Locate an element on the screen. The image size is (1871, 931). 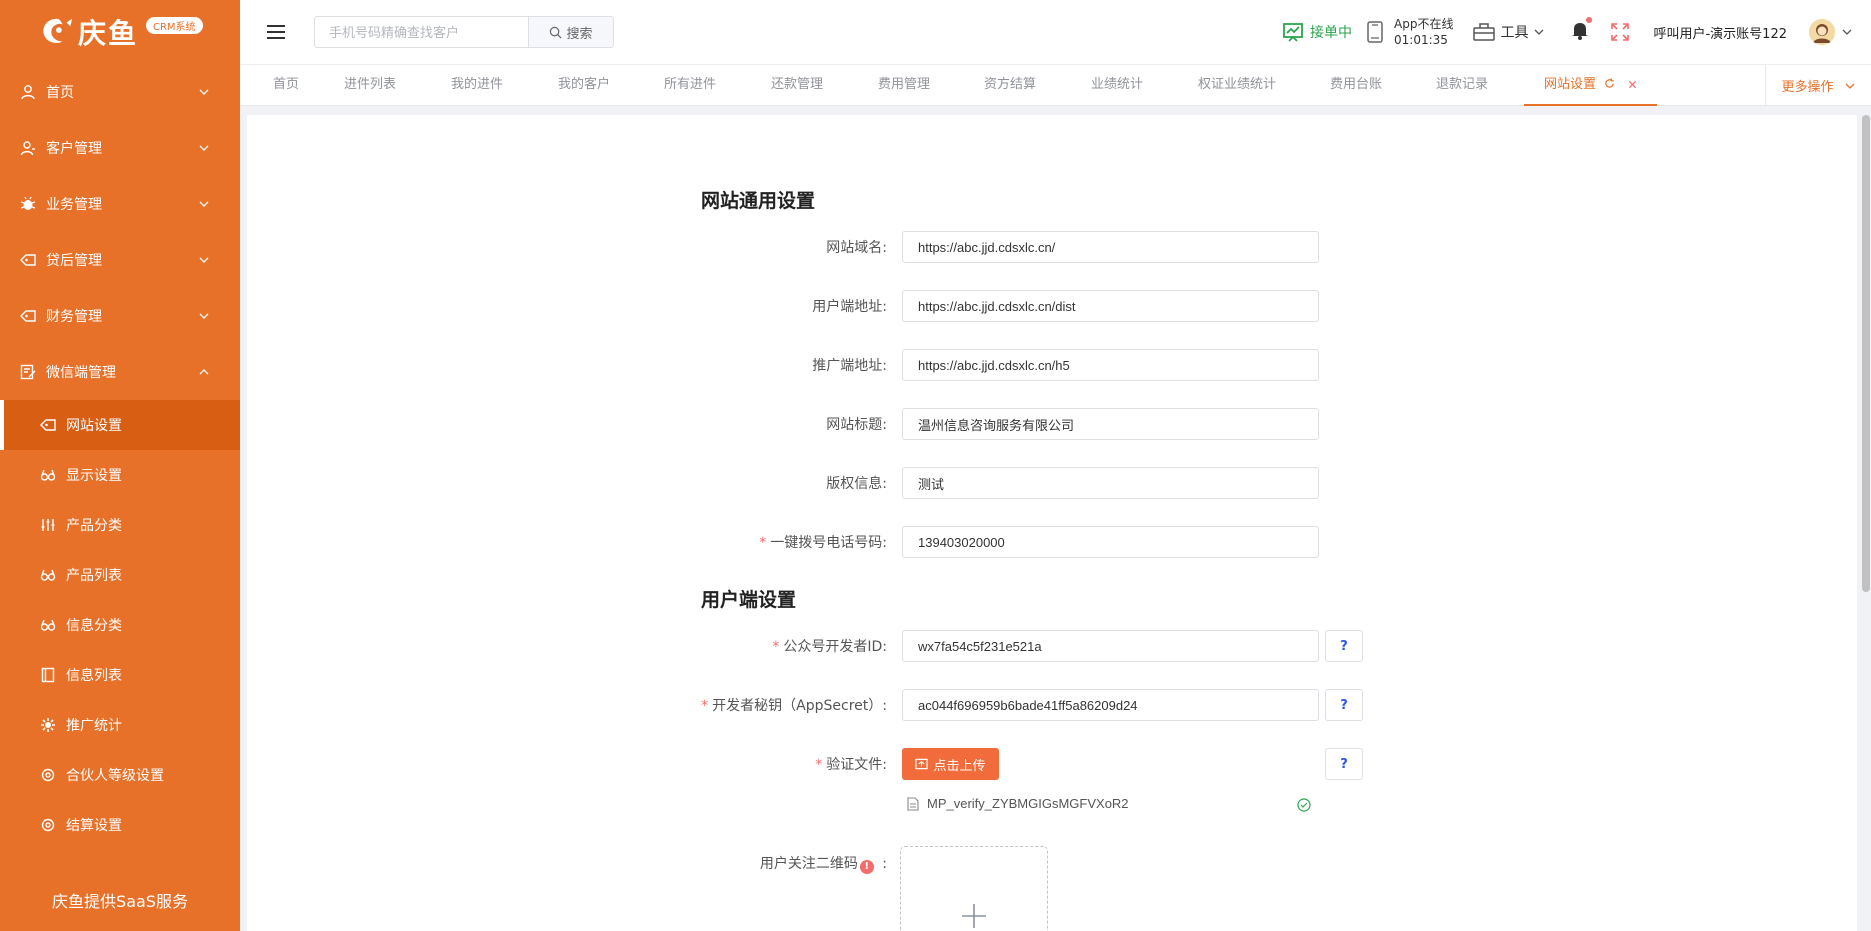
notifications-button is located at coordinates (1582, 30).